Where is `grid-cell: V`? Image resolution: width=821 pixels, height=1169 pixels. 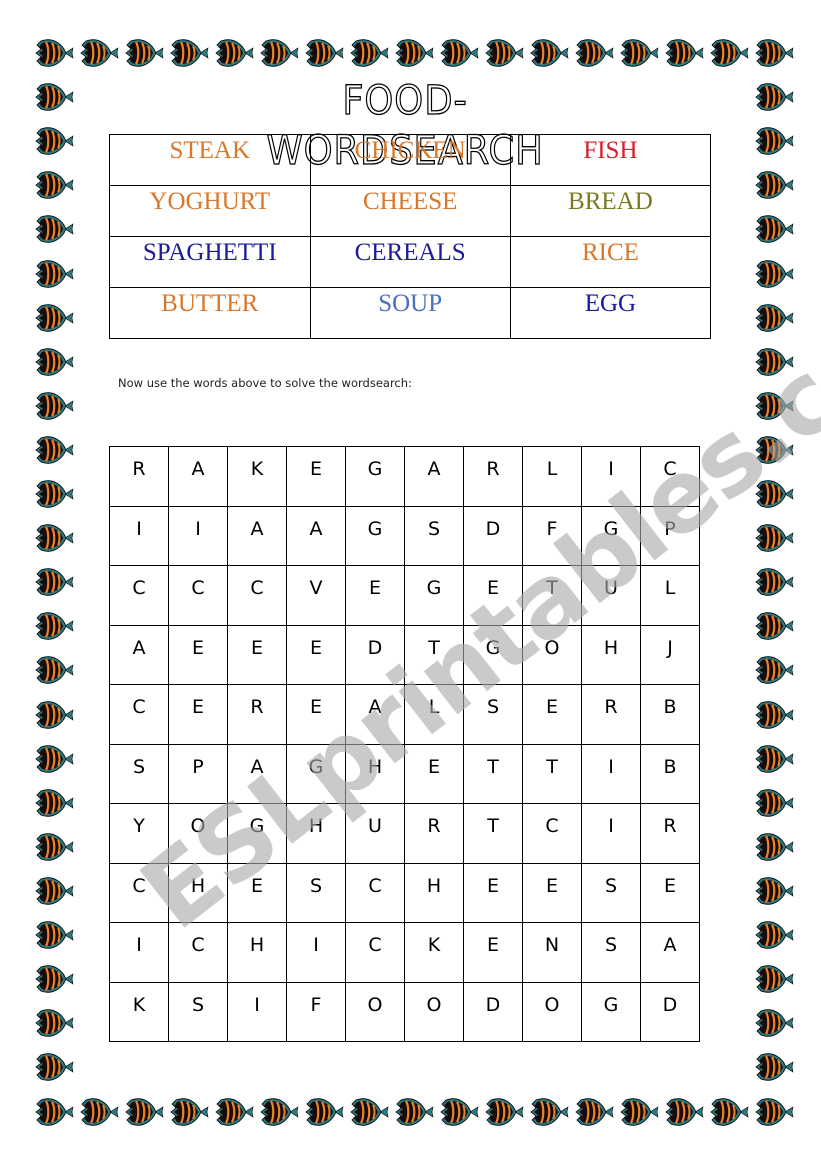
grid-cell: V is located at coordinates (316, 595).